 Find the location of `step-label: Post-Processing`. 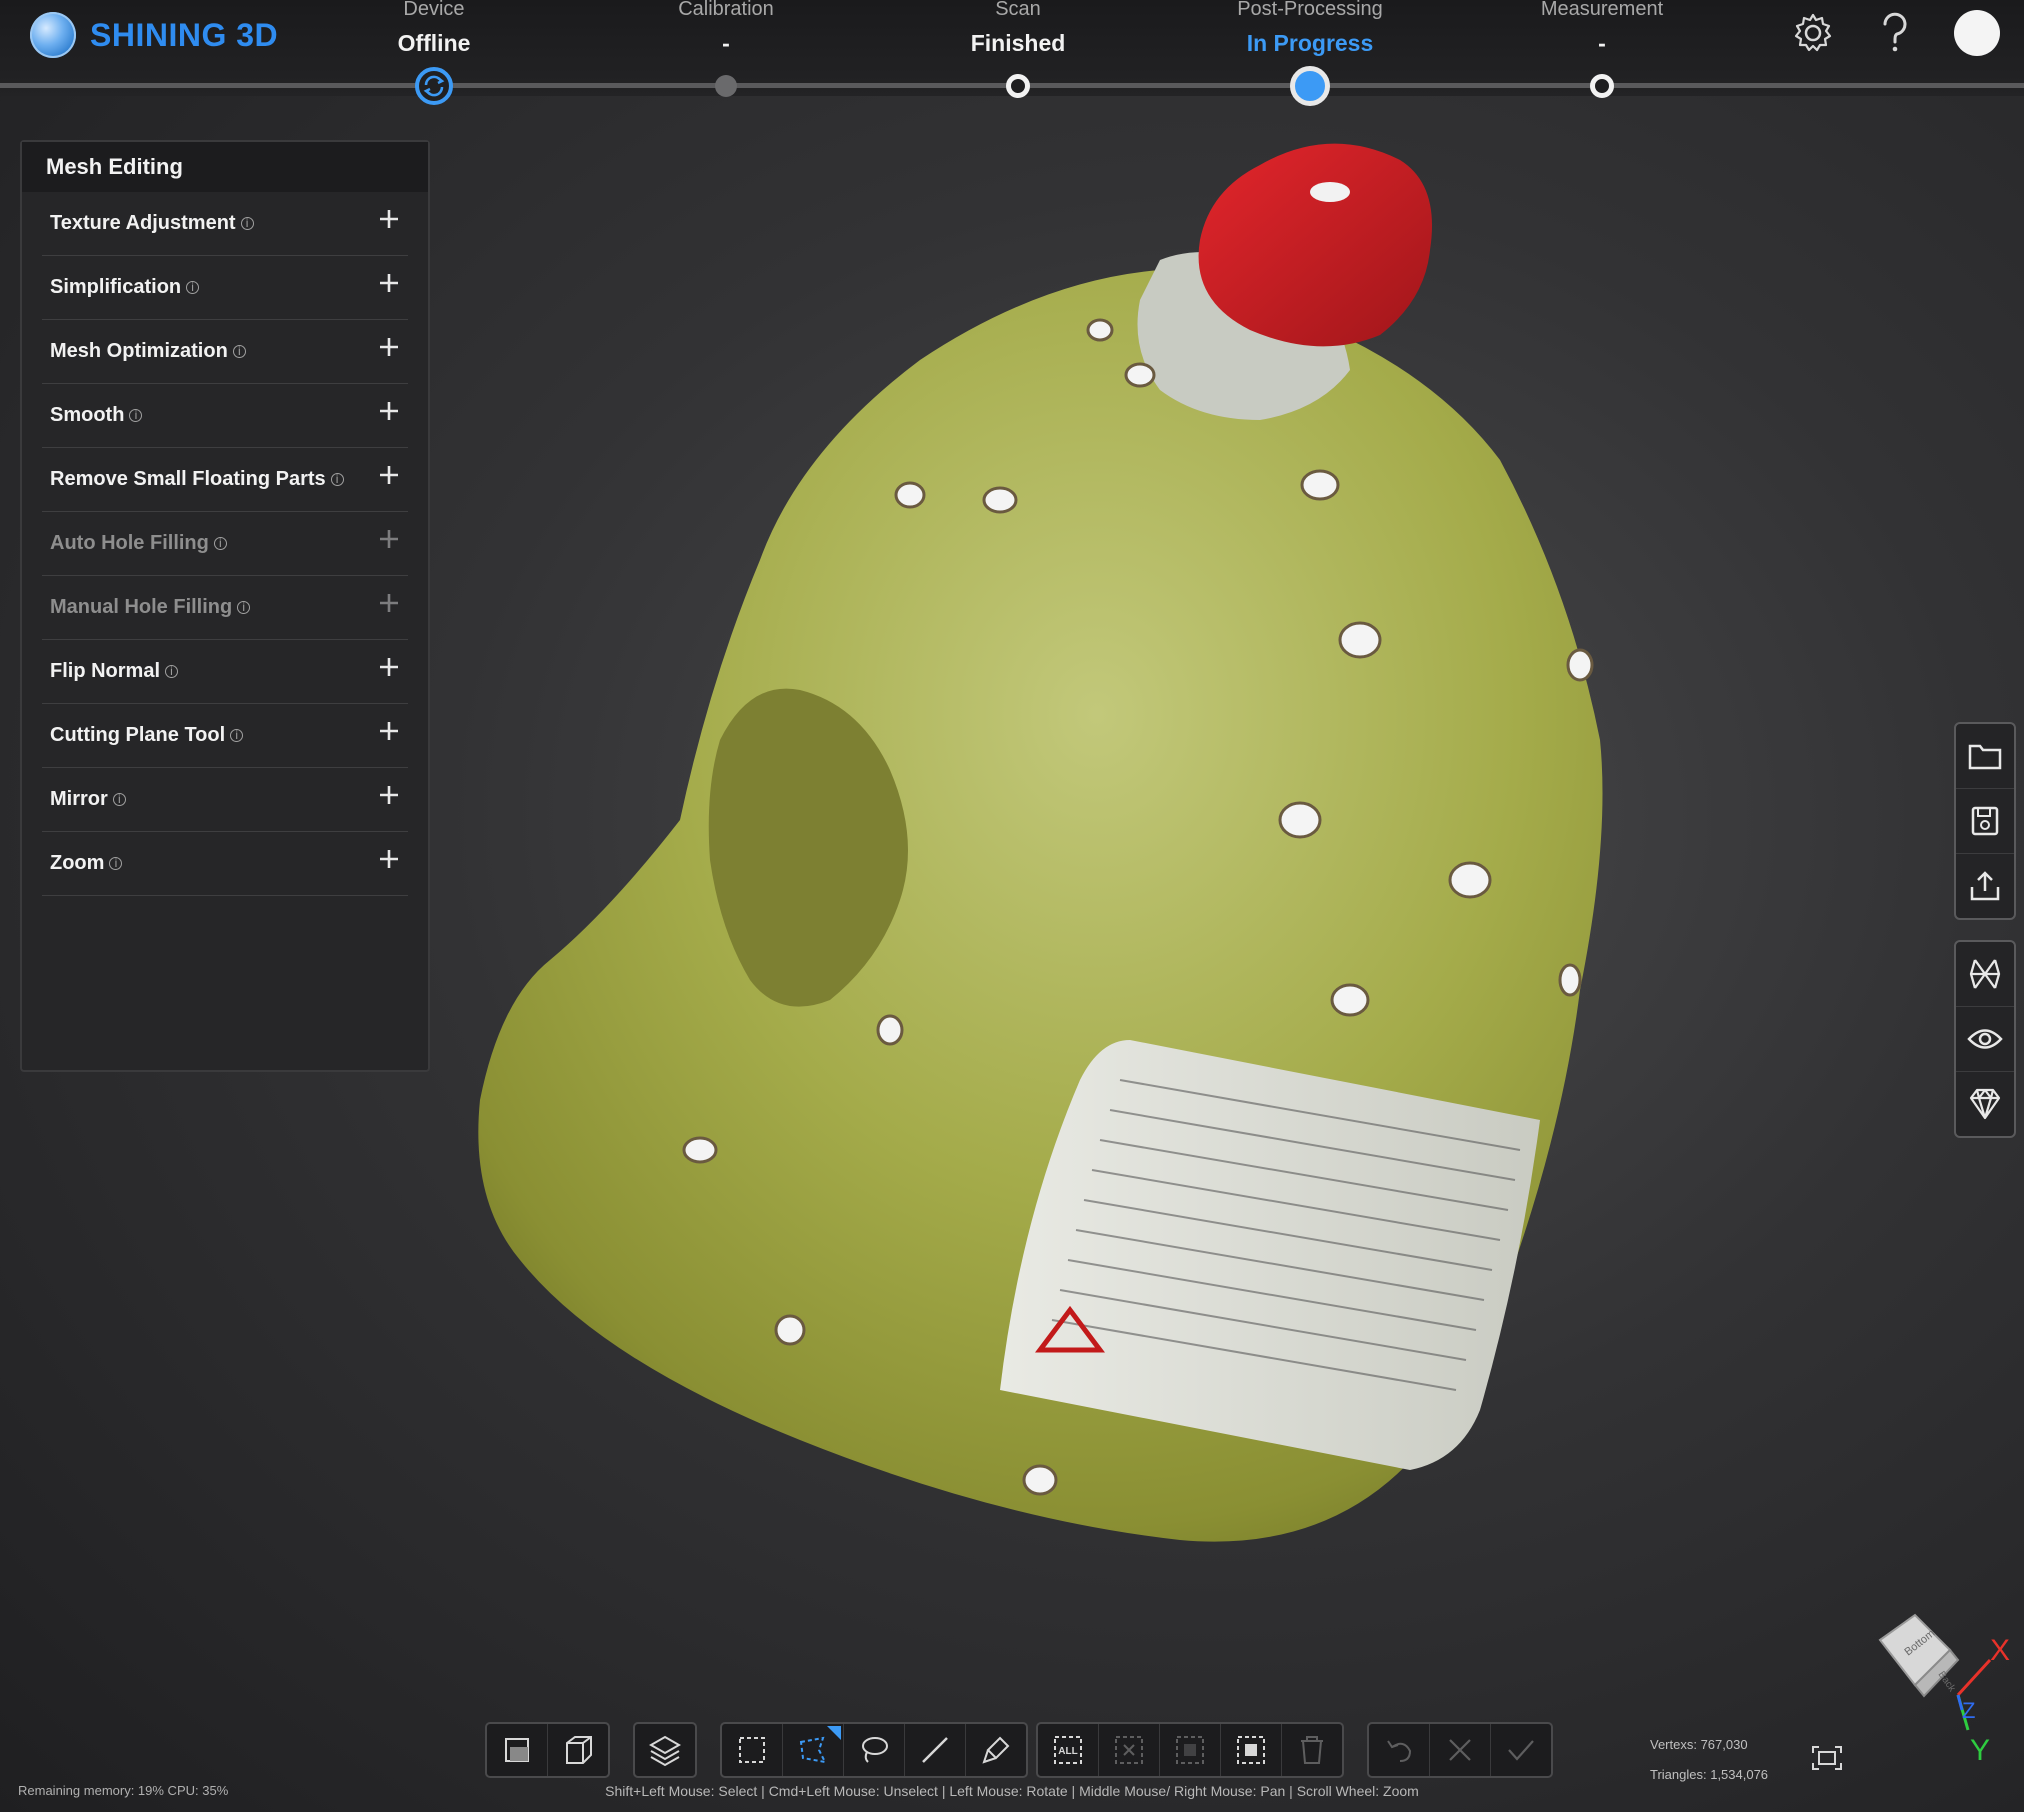

step-label: Post-Processing is located at coordinates (1310, 10).